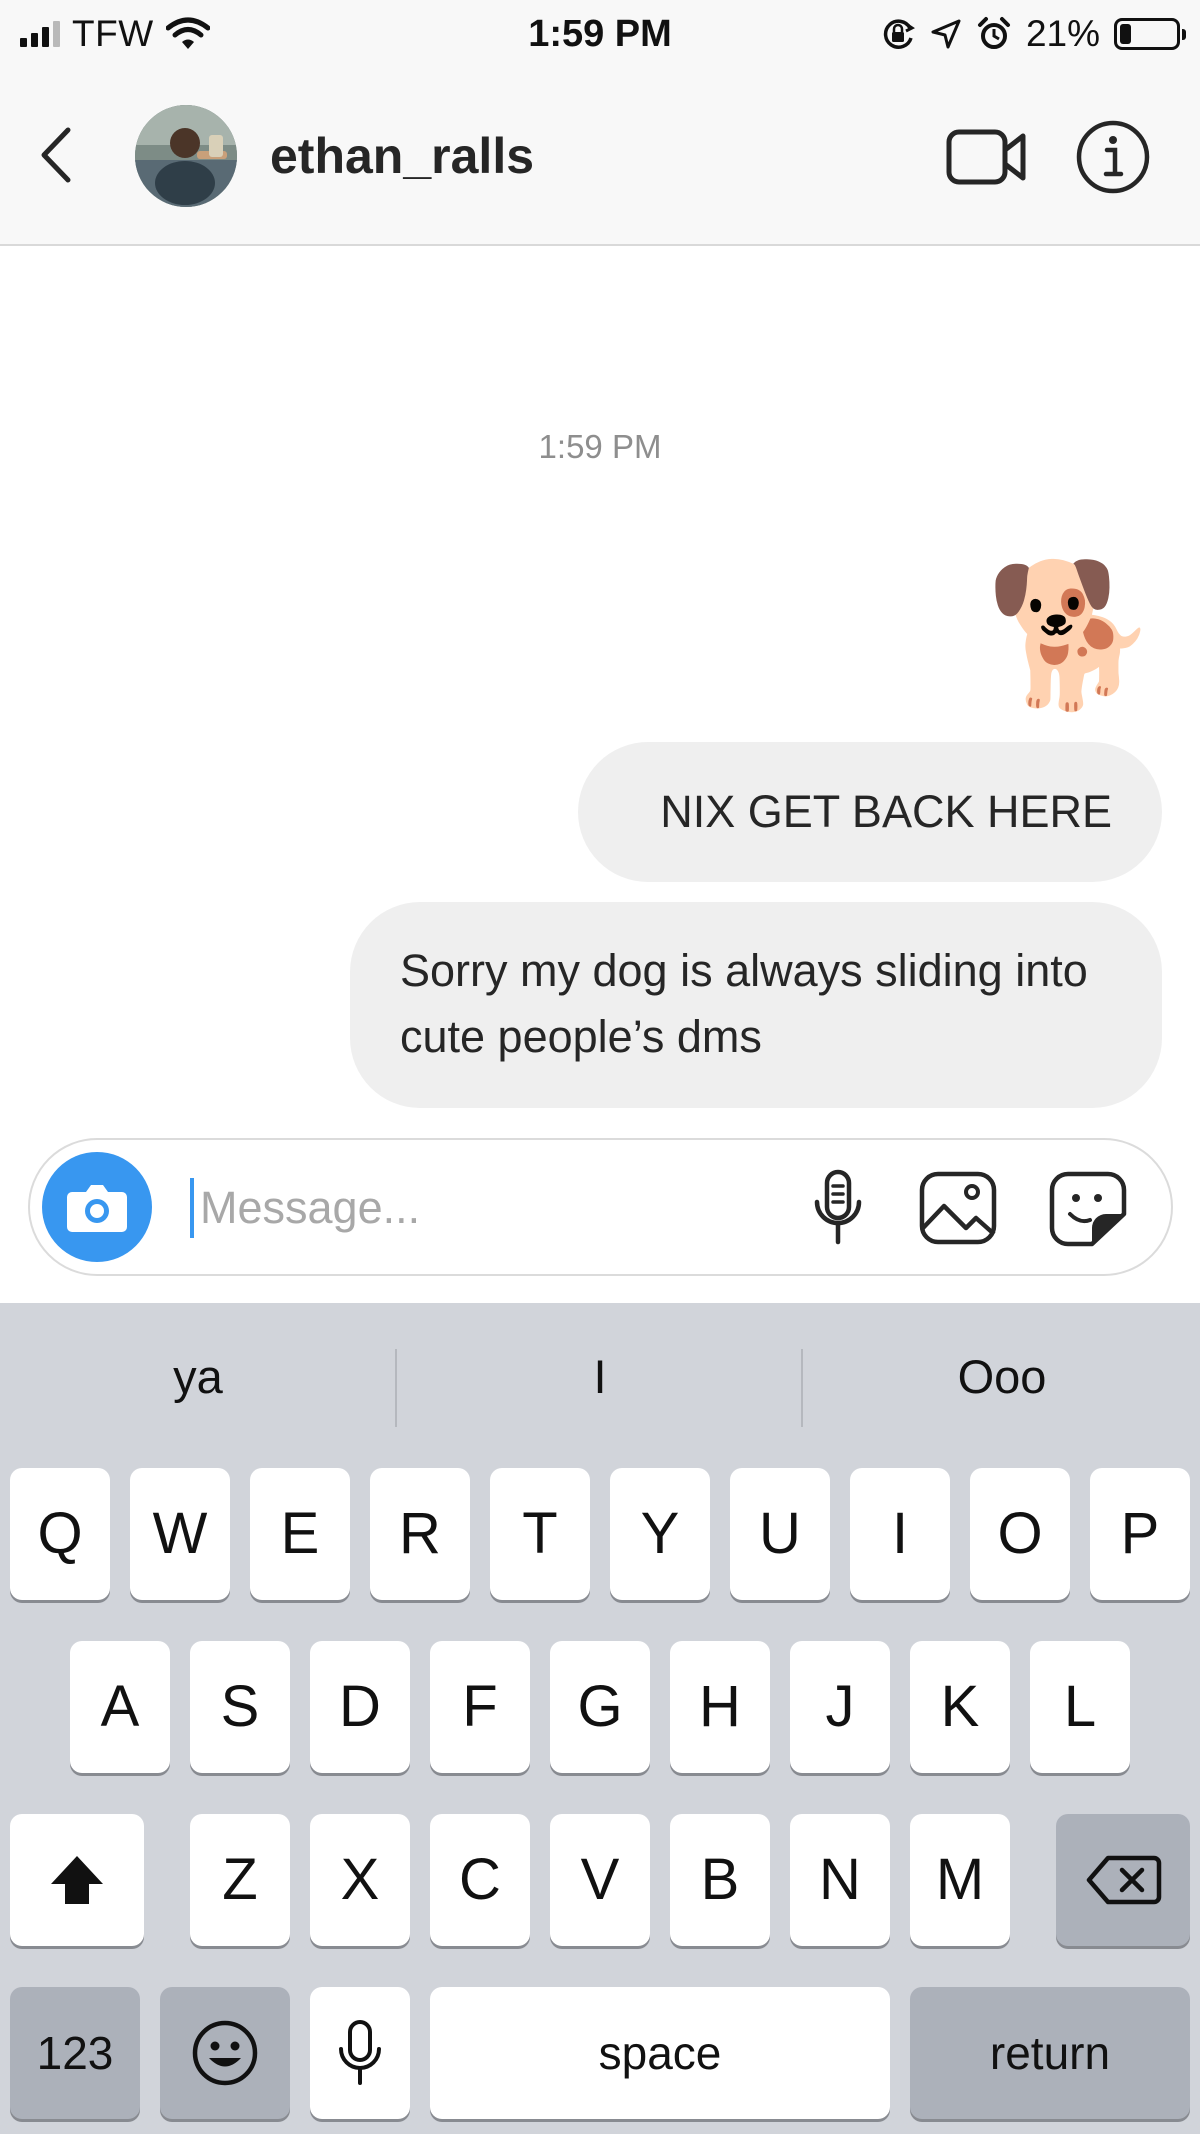 The height and width of the screenshot is (2134, 1200). I want to click on key-label: P, so click(1140, 1533).